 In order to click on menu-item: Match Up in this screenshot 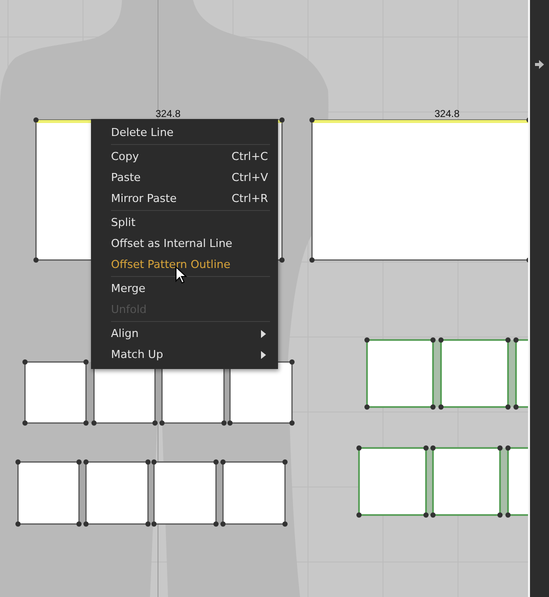, I will do `click(184, 354)`.